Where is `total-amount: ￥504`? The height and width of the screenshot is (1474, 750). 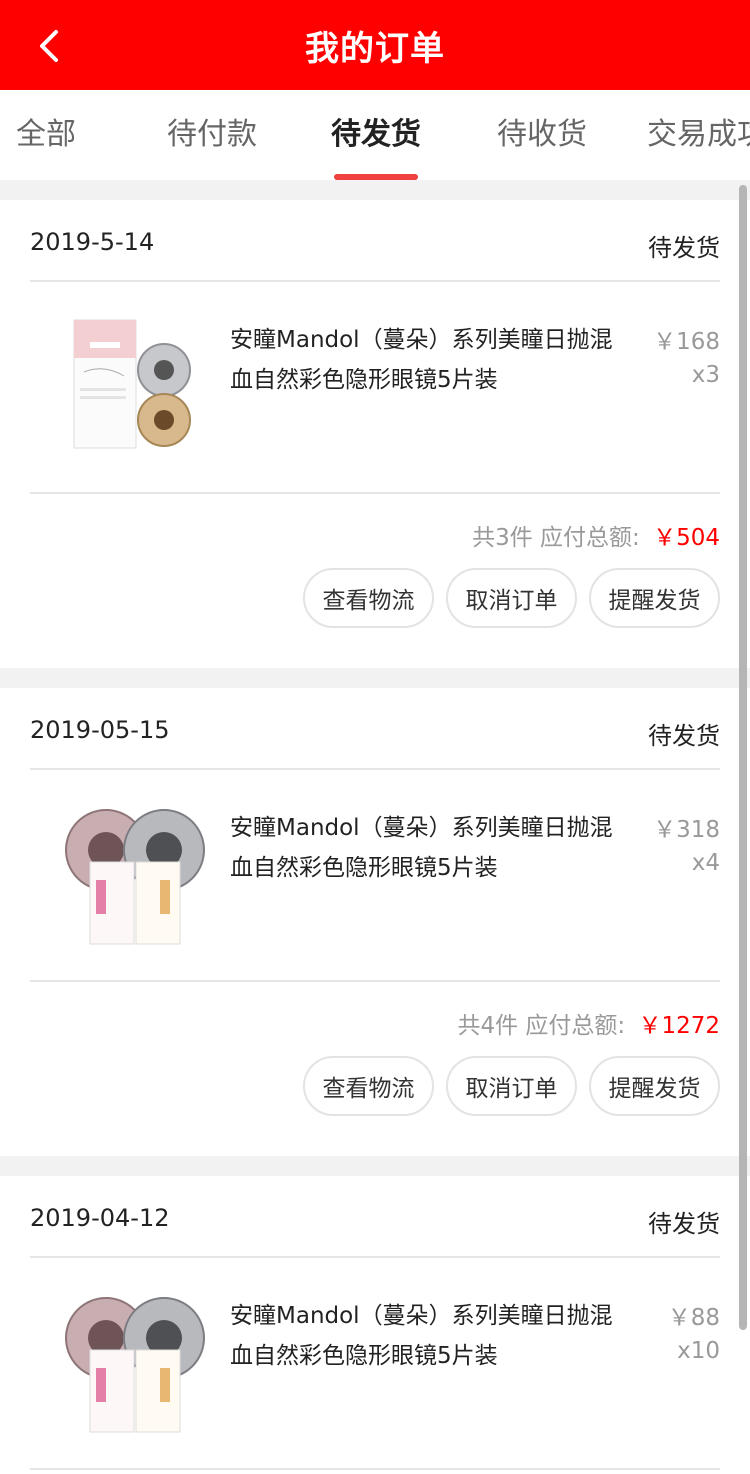
total-amount: ￥504 is located at coordinates (686, 538).